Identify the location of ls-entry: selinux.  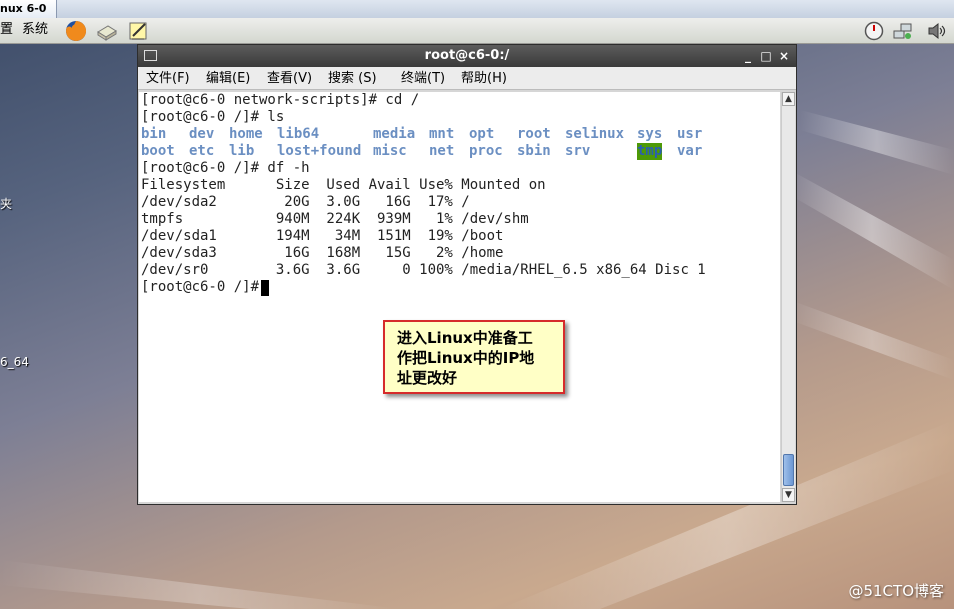
(595, 134).